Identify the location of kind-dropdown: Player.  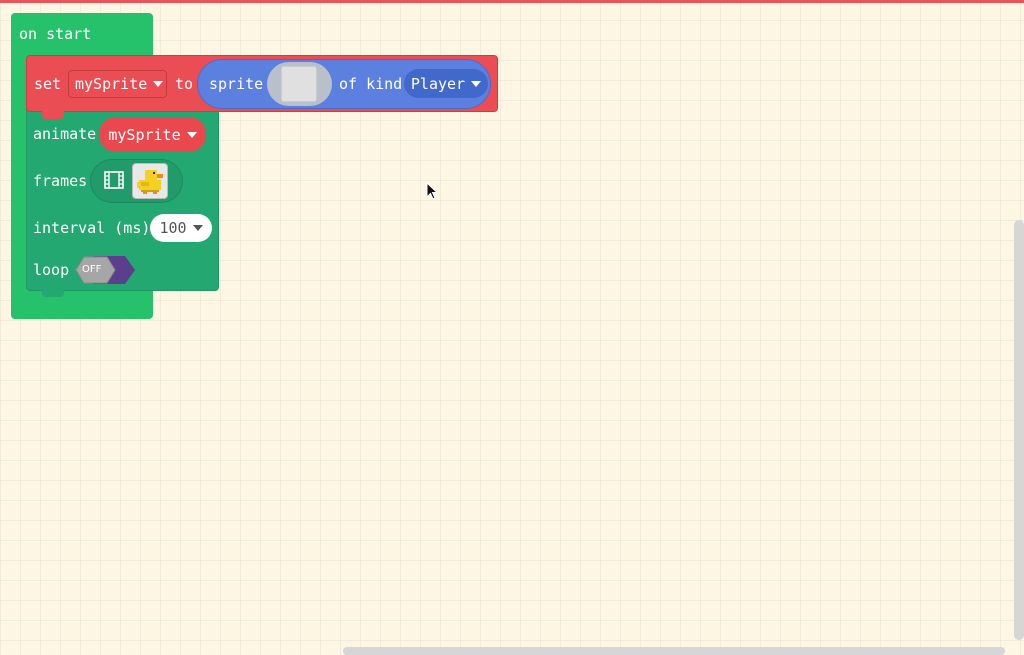
(446, 83).